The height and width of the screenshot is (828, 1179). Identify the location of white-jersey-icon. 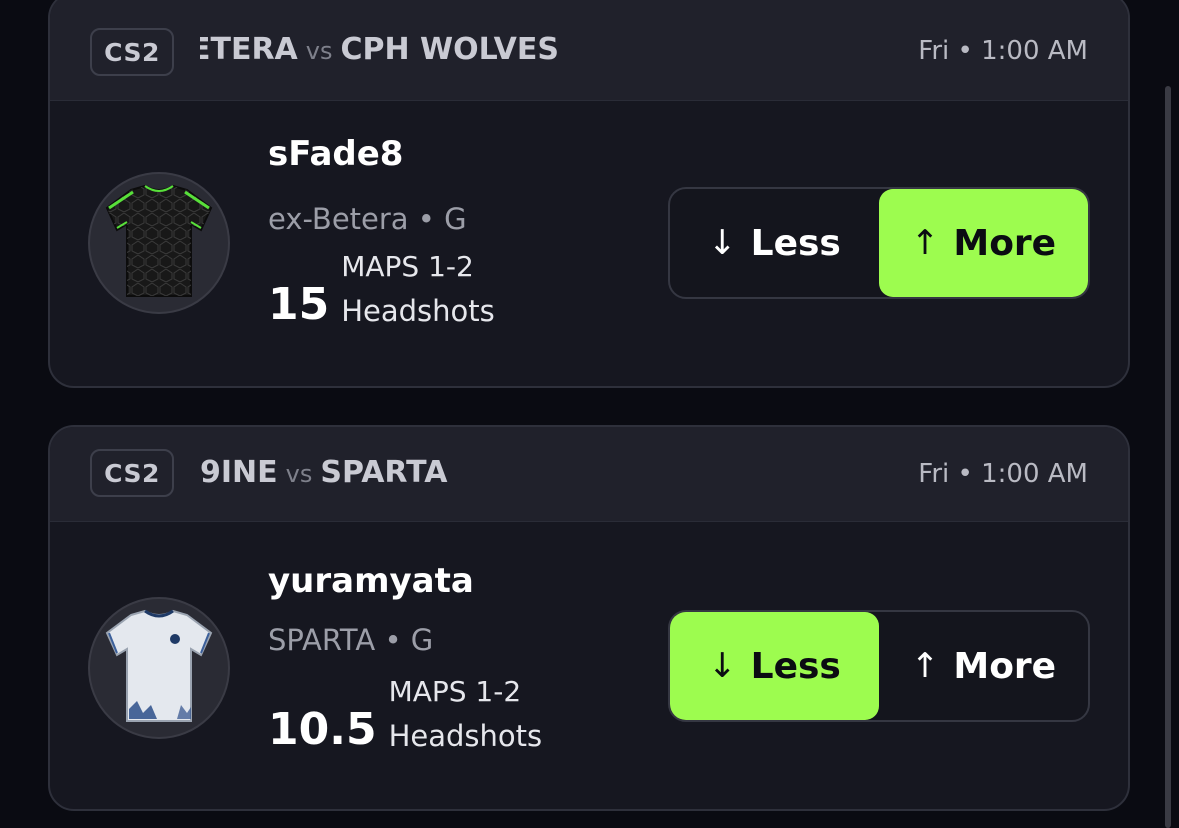
(159, 665).